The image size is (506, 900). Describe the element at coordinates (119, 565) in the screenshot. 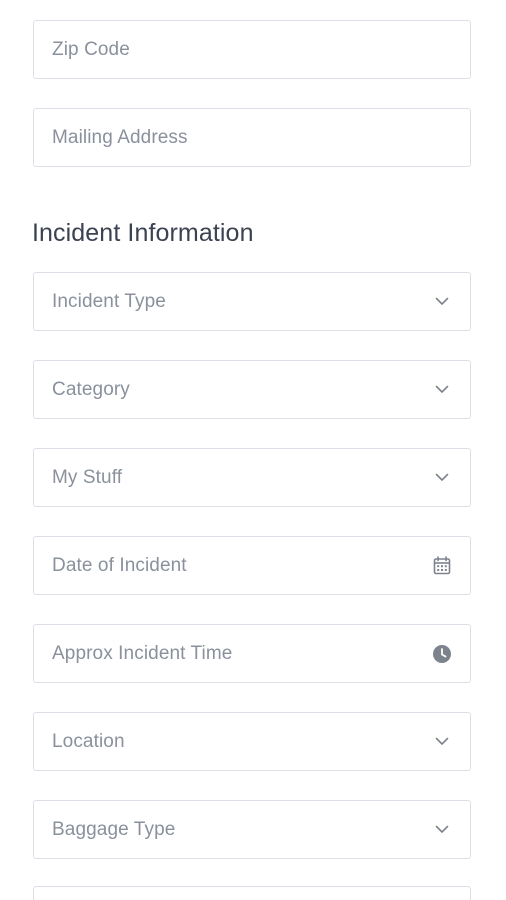

I see `date-of-incident-placeholder: Date of Incident` at that location.